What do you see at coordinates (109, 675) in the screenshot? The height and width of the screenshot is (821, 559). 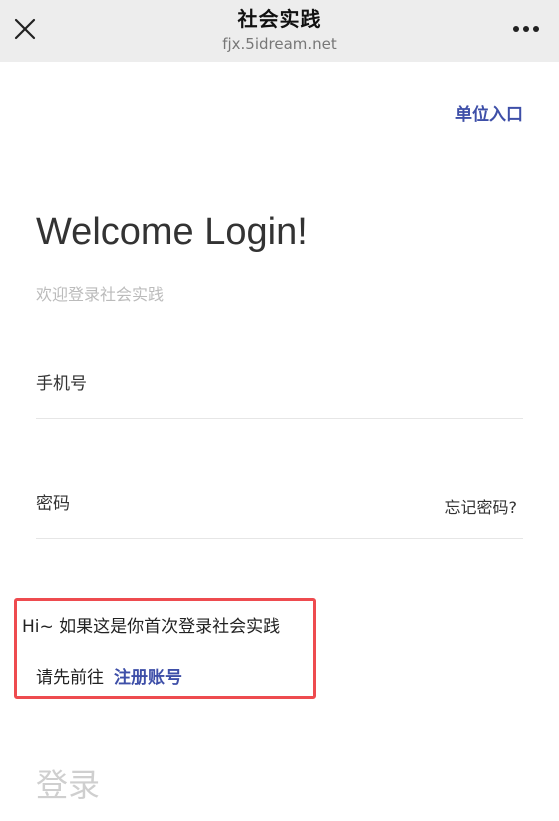 I see `register-prompt: 请先前往 注册账号` at bounding box center [109, 675].